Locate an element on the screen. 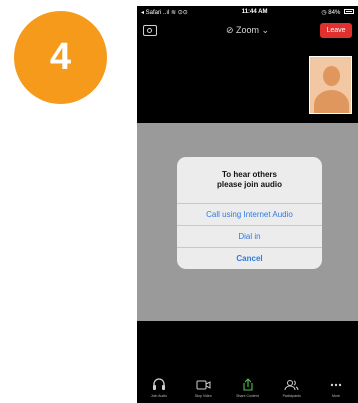  more-icon is located at coordinates (336, 384).